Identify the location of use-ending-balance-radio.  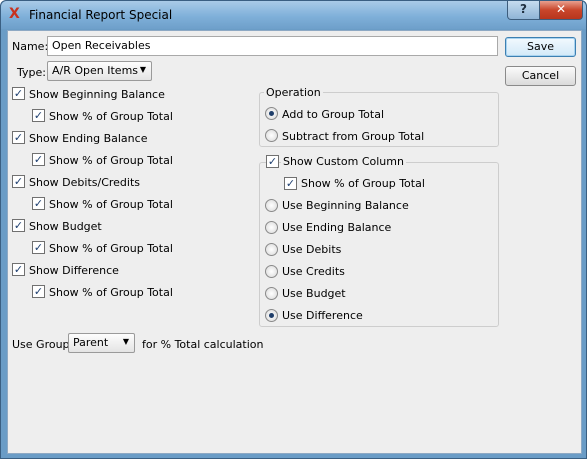
(271, 227).